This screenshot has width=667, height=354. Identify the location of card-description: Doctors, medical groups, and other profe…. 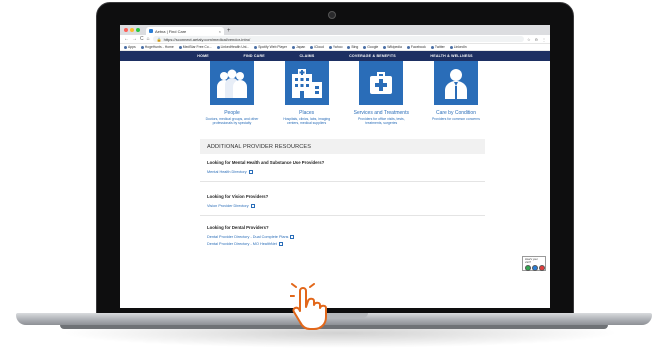
(232, 121).